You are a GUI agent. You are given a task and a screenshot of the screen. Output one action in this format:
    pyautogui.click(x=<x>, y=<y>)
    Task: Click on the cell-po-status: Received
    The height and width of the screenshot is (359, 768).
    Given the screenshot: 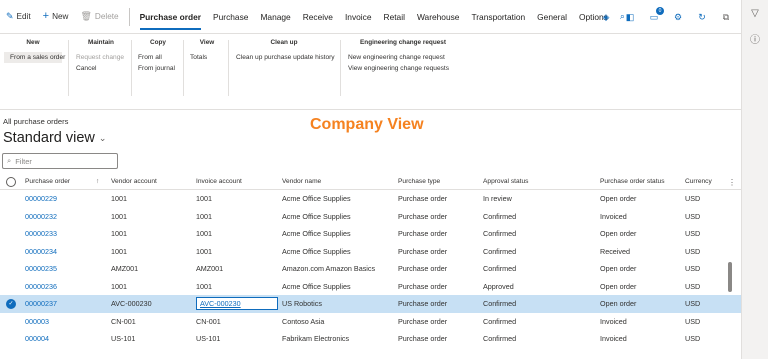 What is the action you would take?
    pyautogui.click(x=615, y=251)
    